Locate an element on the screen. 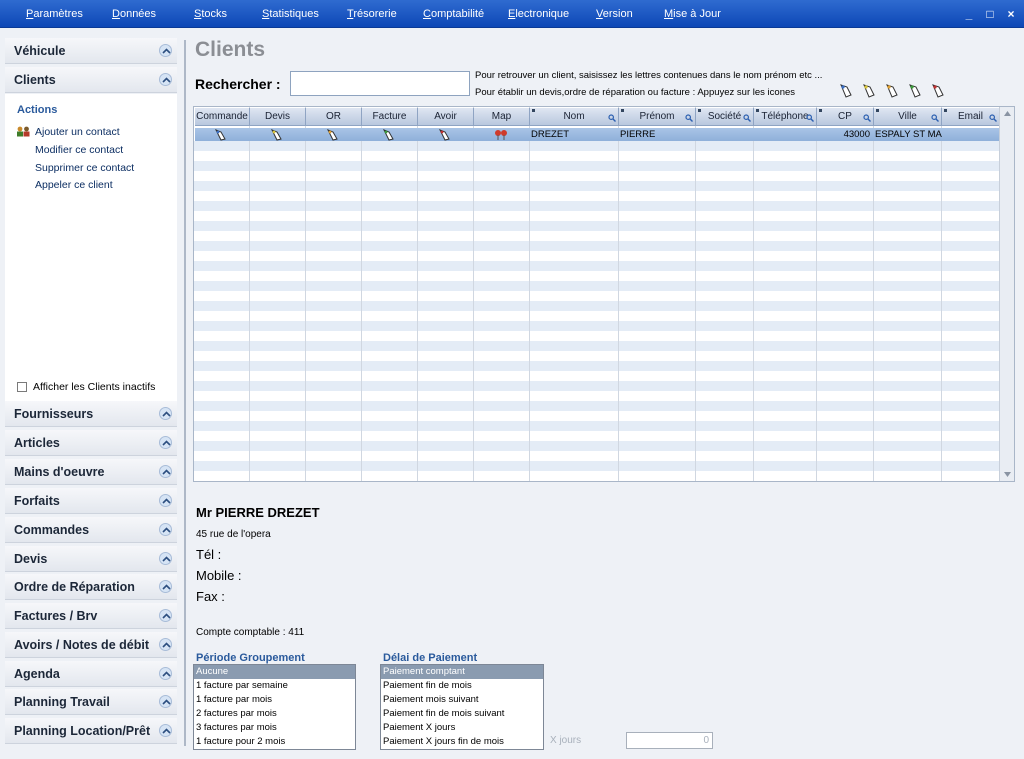 The width and height of the screenshot is (1024, 759). menu-parametres: Paramètres is located at coordinates (54, 14).